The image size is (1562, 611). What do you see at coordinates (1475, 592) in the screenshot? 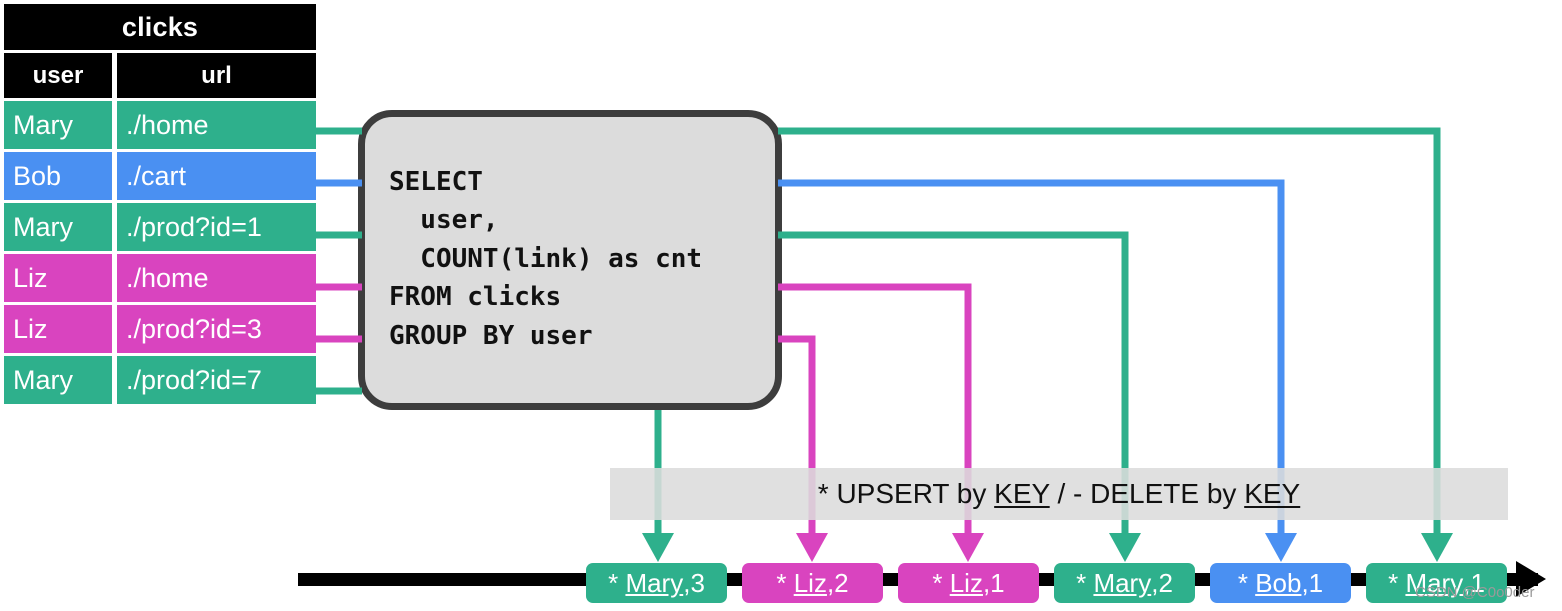
I see `watermark: CSDN @C0o0der` at bounding box center [1475, 592].